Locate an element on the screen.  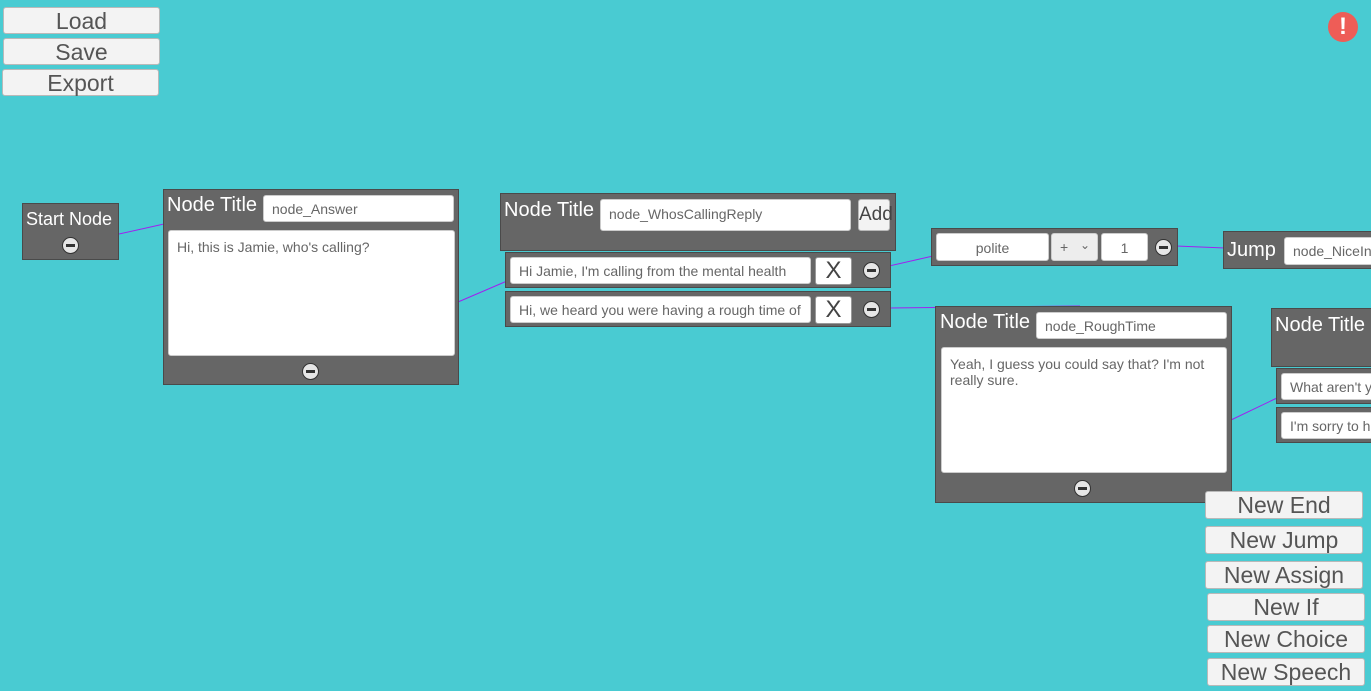
speech-text-area: Hi, this is Jamie, who's calling? is located at coordinates (311, 293).